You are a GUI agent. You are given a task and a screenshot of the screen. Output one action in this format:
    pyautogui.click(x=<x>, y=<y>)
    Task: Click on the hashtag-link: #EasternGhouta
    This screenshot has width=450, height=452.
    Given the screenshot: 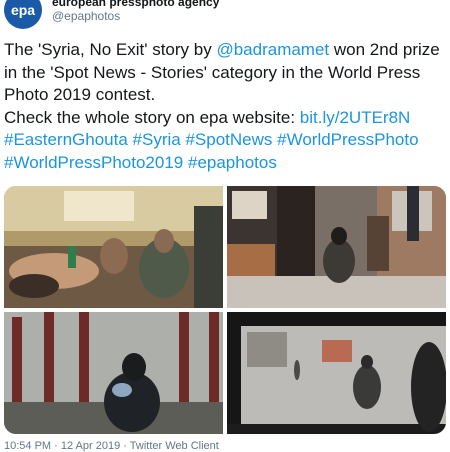 What is the action you would take?
    pyautogui.click(x=66, y=139)
    